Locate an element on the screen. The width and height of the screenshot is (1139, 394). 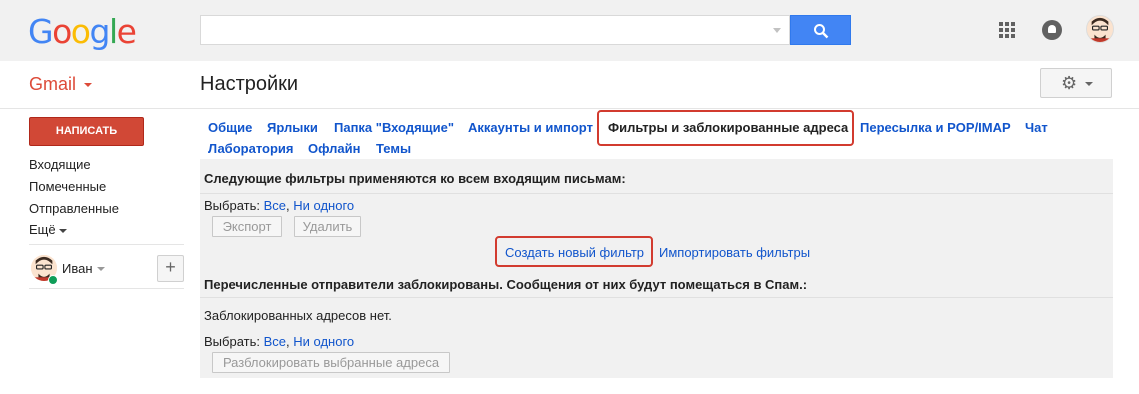
tab-forwarding-pop-imap: Пересылка и POP/IMAP is located at coordinates (935, 127).